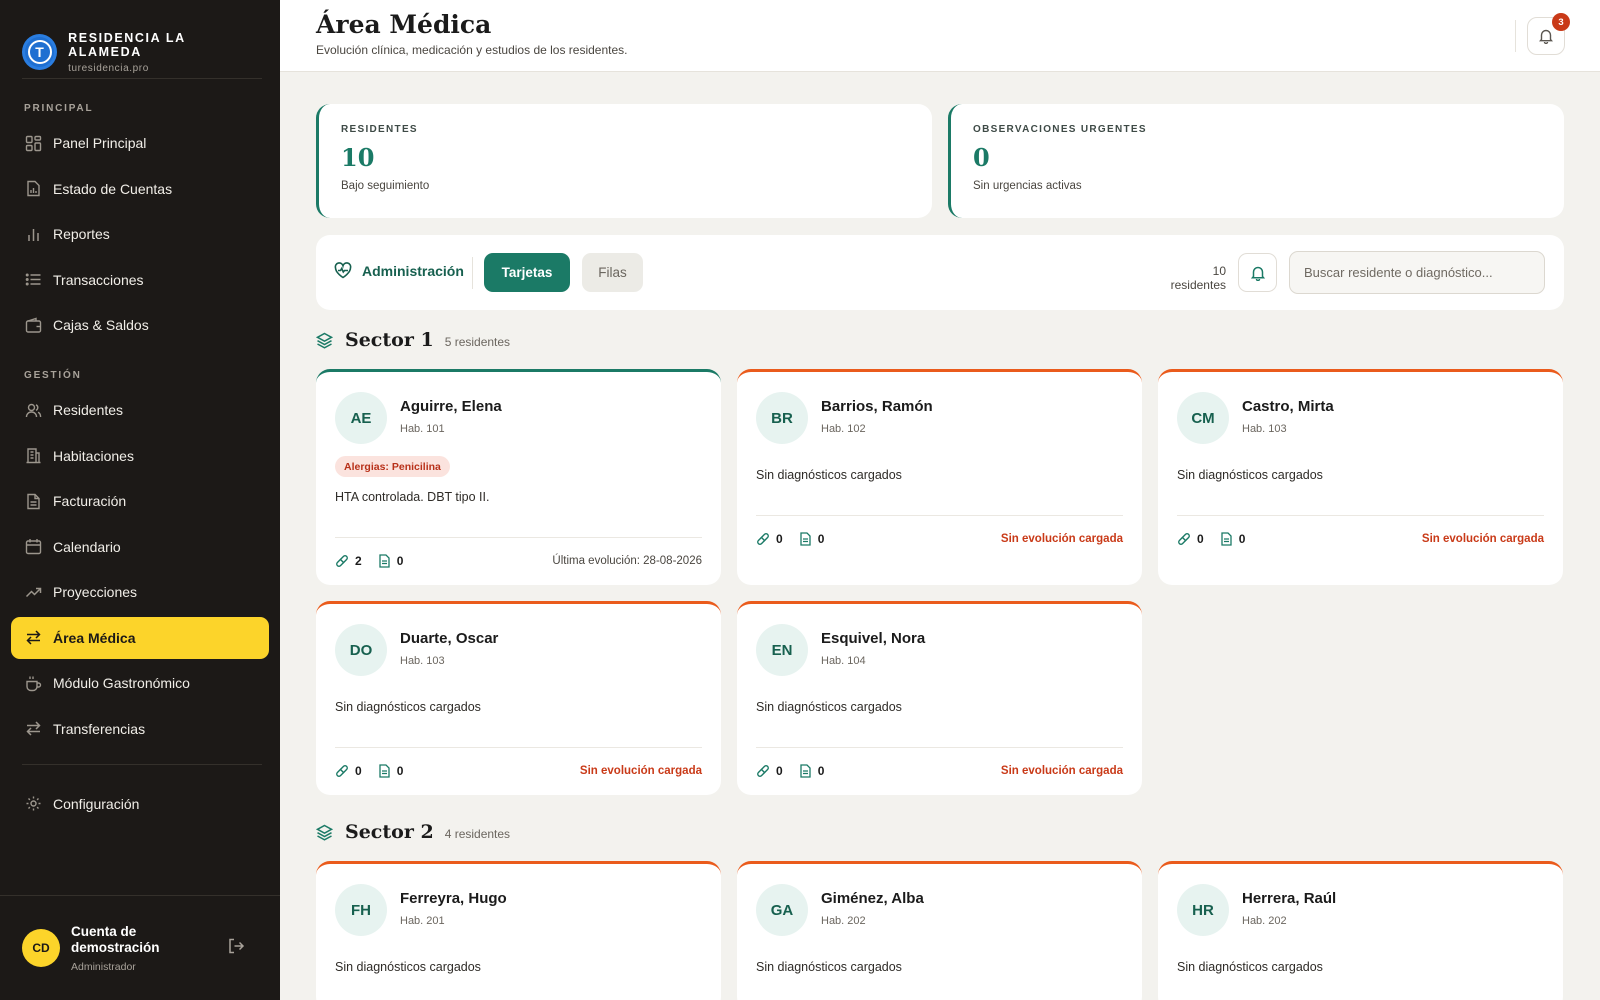 The width and height of the screenshot is (1600, 1000). I want to click on sidebar-item-cajas-saldos: Cajas & Saldos, so click(140, 325).